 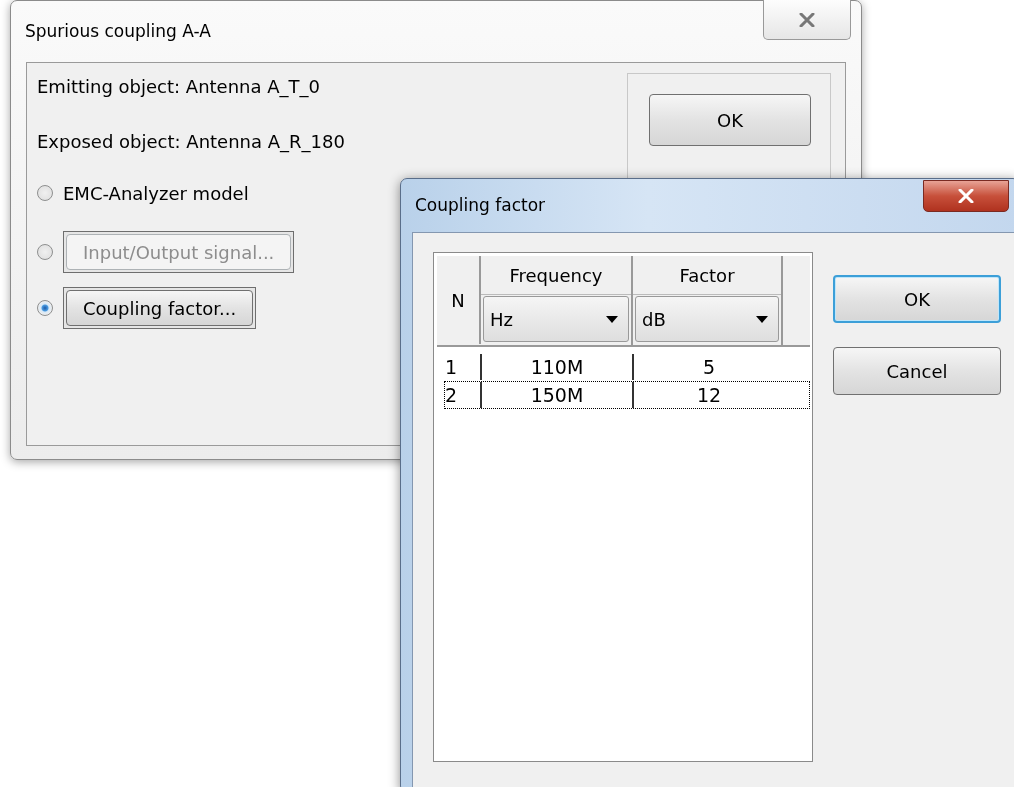 What do you see at coordinates (179, 87) in the screenshot?
I see `emitting-object-label: Emitting object: Antenna A_T_0` at bounding box center [179, 87].